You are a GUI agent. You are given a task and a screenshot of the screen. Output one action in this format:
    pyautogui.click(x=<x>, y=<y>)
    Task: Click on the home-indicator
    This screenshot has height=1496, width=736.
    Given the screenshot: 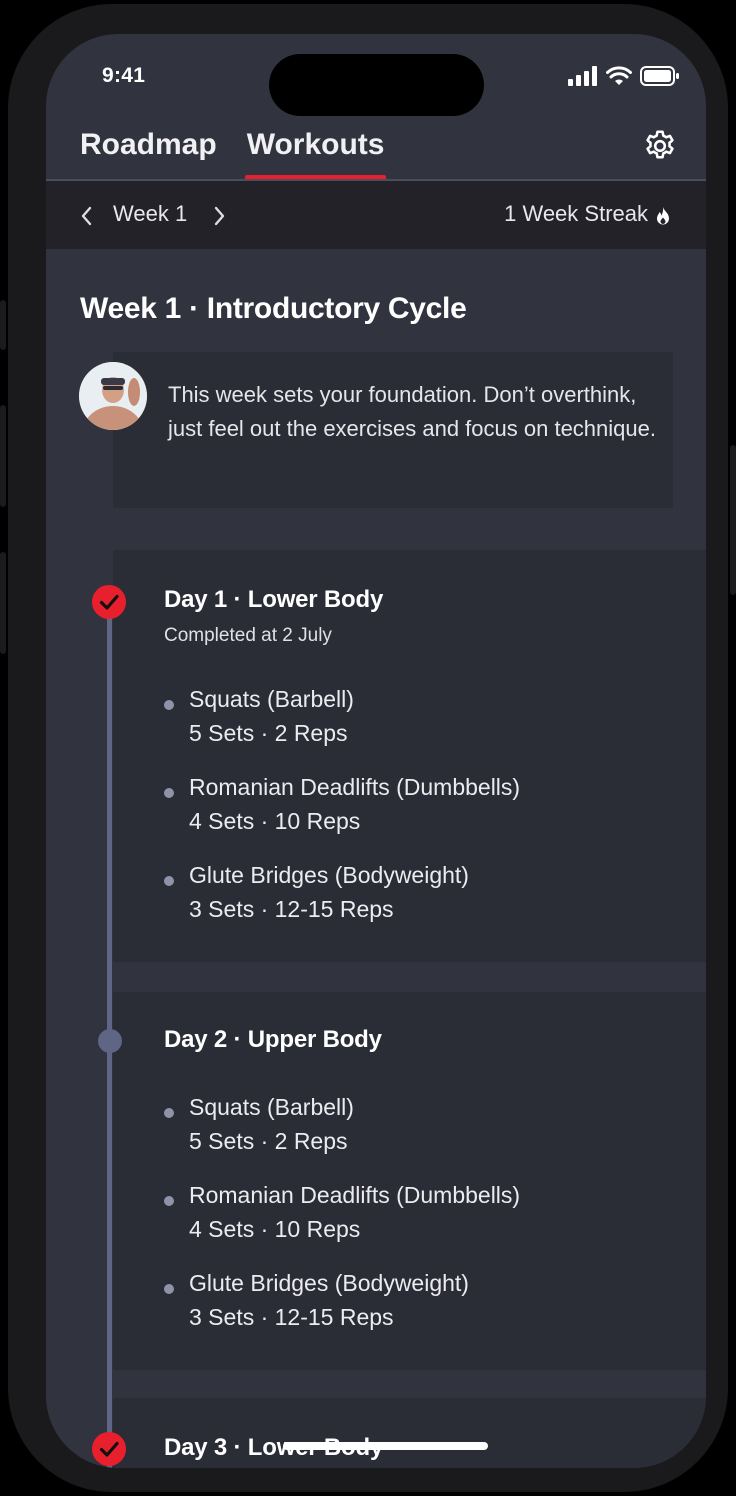 What is the action you would take?
    pyautogui.click(x=385, y=1446)
    